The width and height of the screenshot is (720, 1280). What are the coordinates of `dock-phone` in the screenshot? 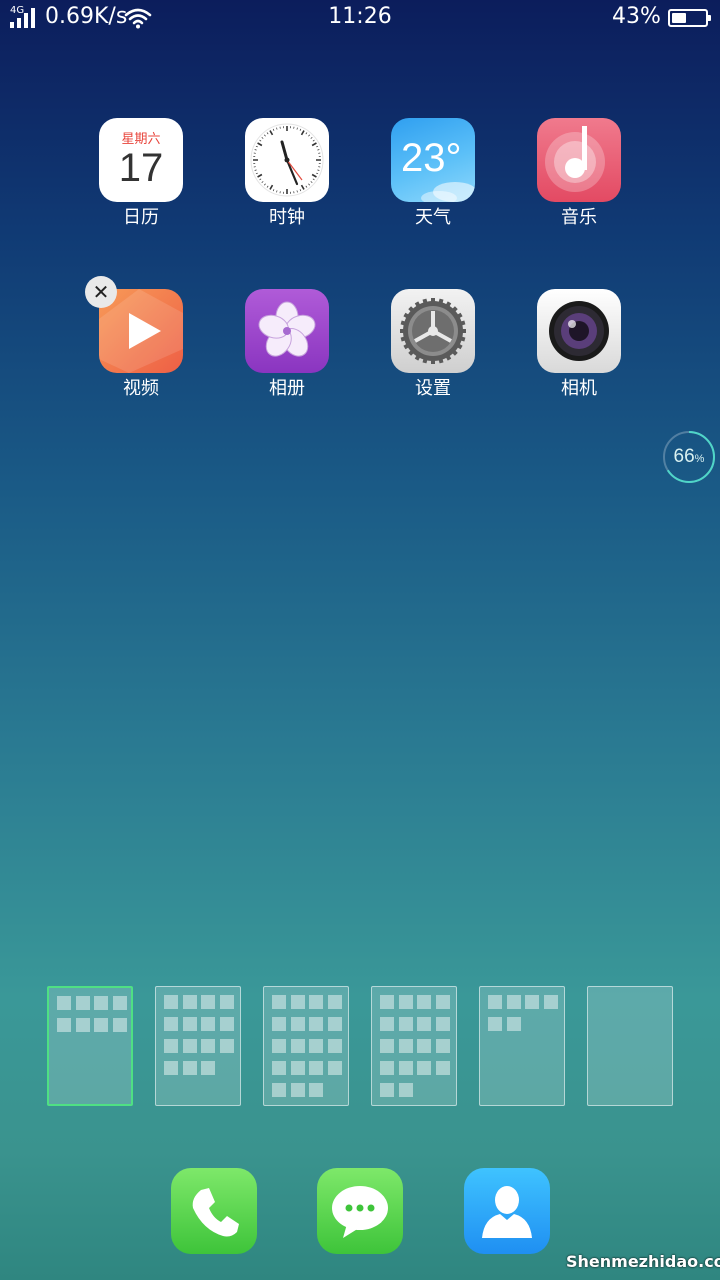 It's located at (214, 1211).